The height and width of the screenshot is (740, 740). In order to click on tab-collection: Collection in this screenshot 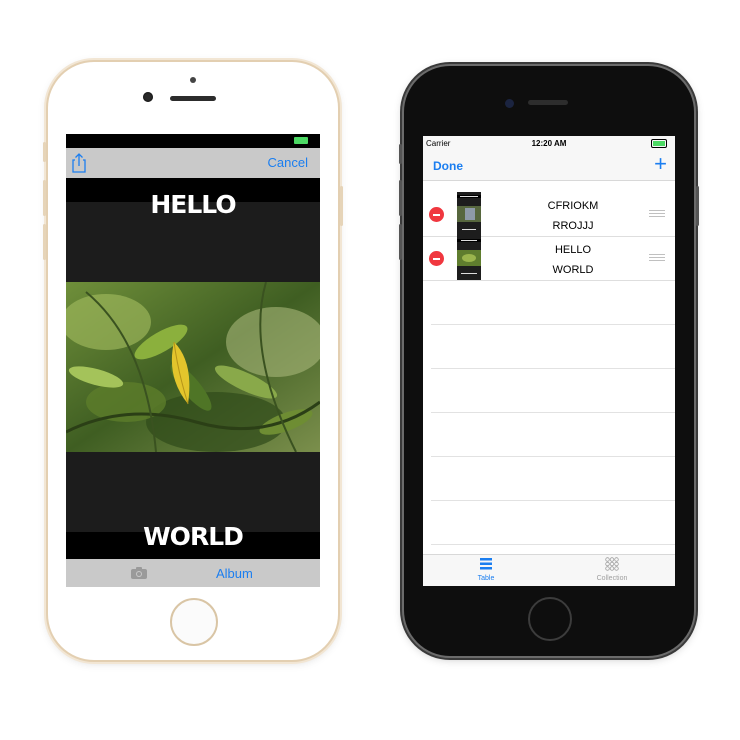, I will do `click(612, 569)`.